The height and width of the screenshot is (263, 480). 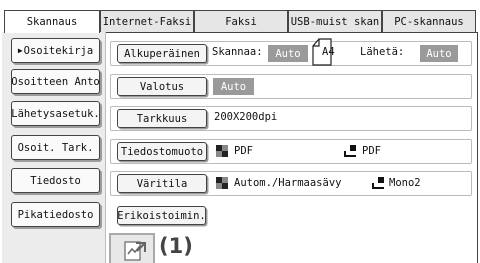 I want to click on address-entry-button: Osoitteen Anto, so click(x=55, y=81).